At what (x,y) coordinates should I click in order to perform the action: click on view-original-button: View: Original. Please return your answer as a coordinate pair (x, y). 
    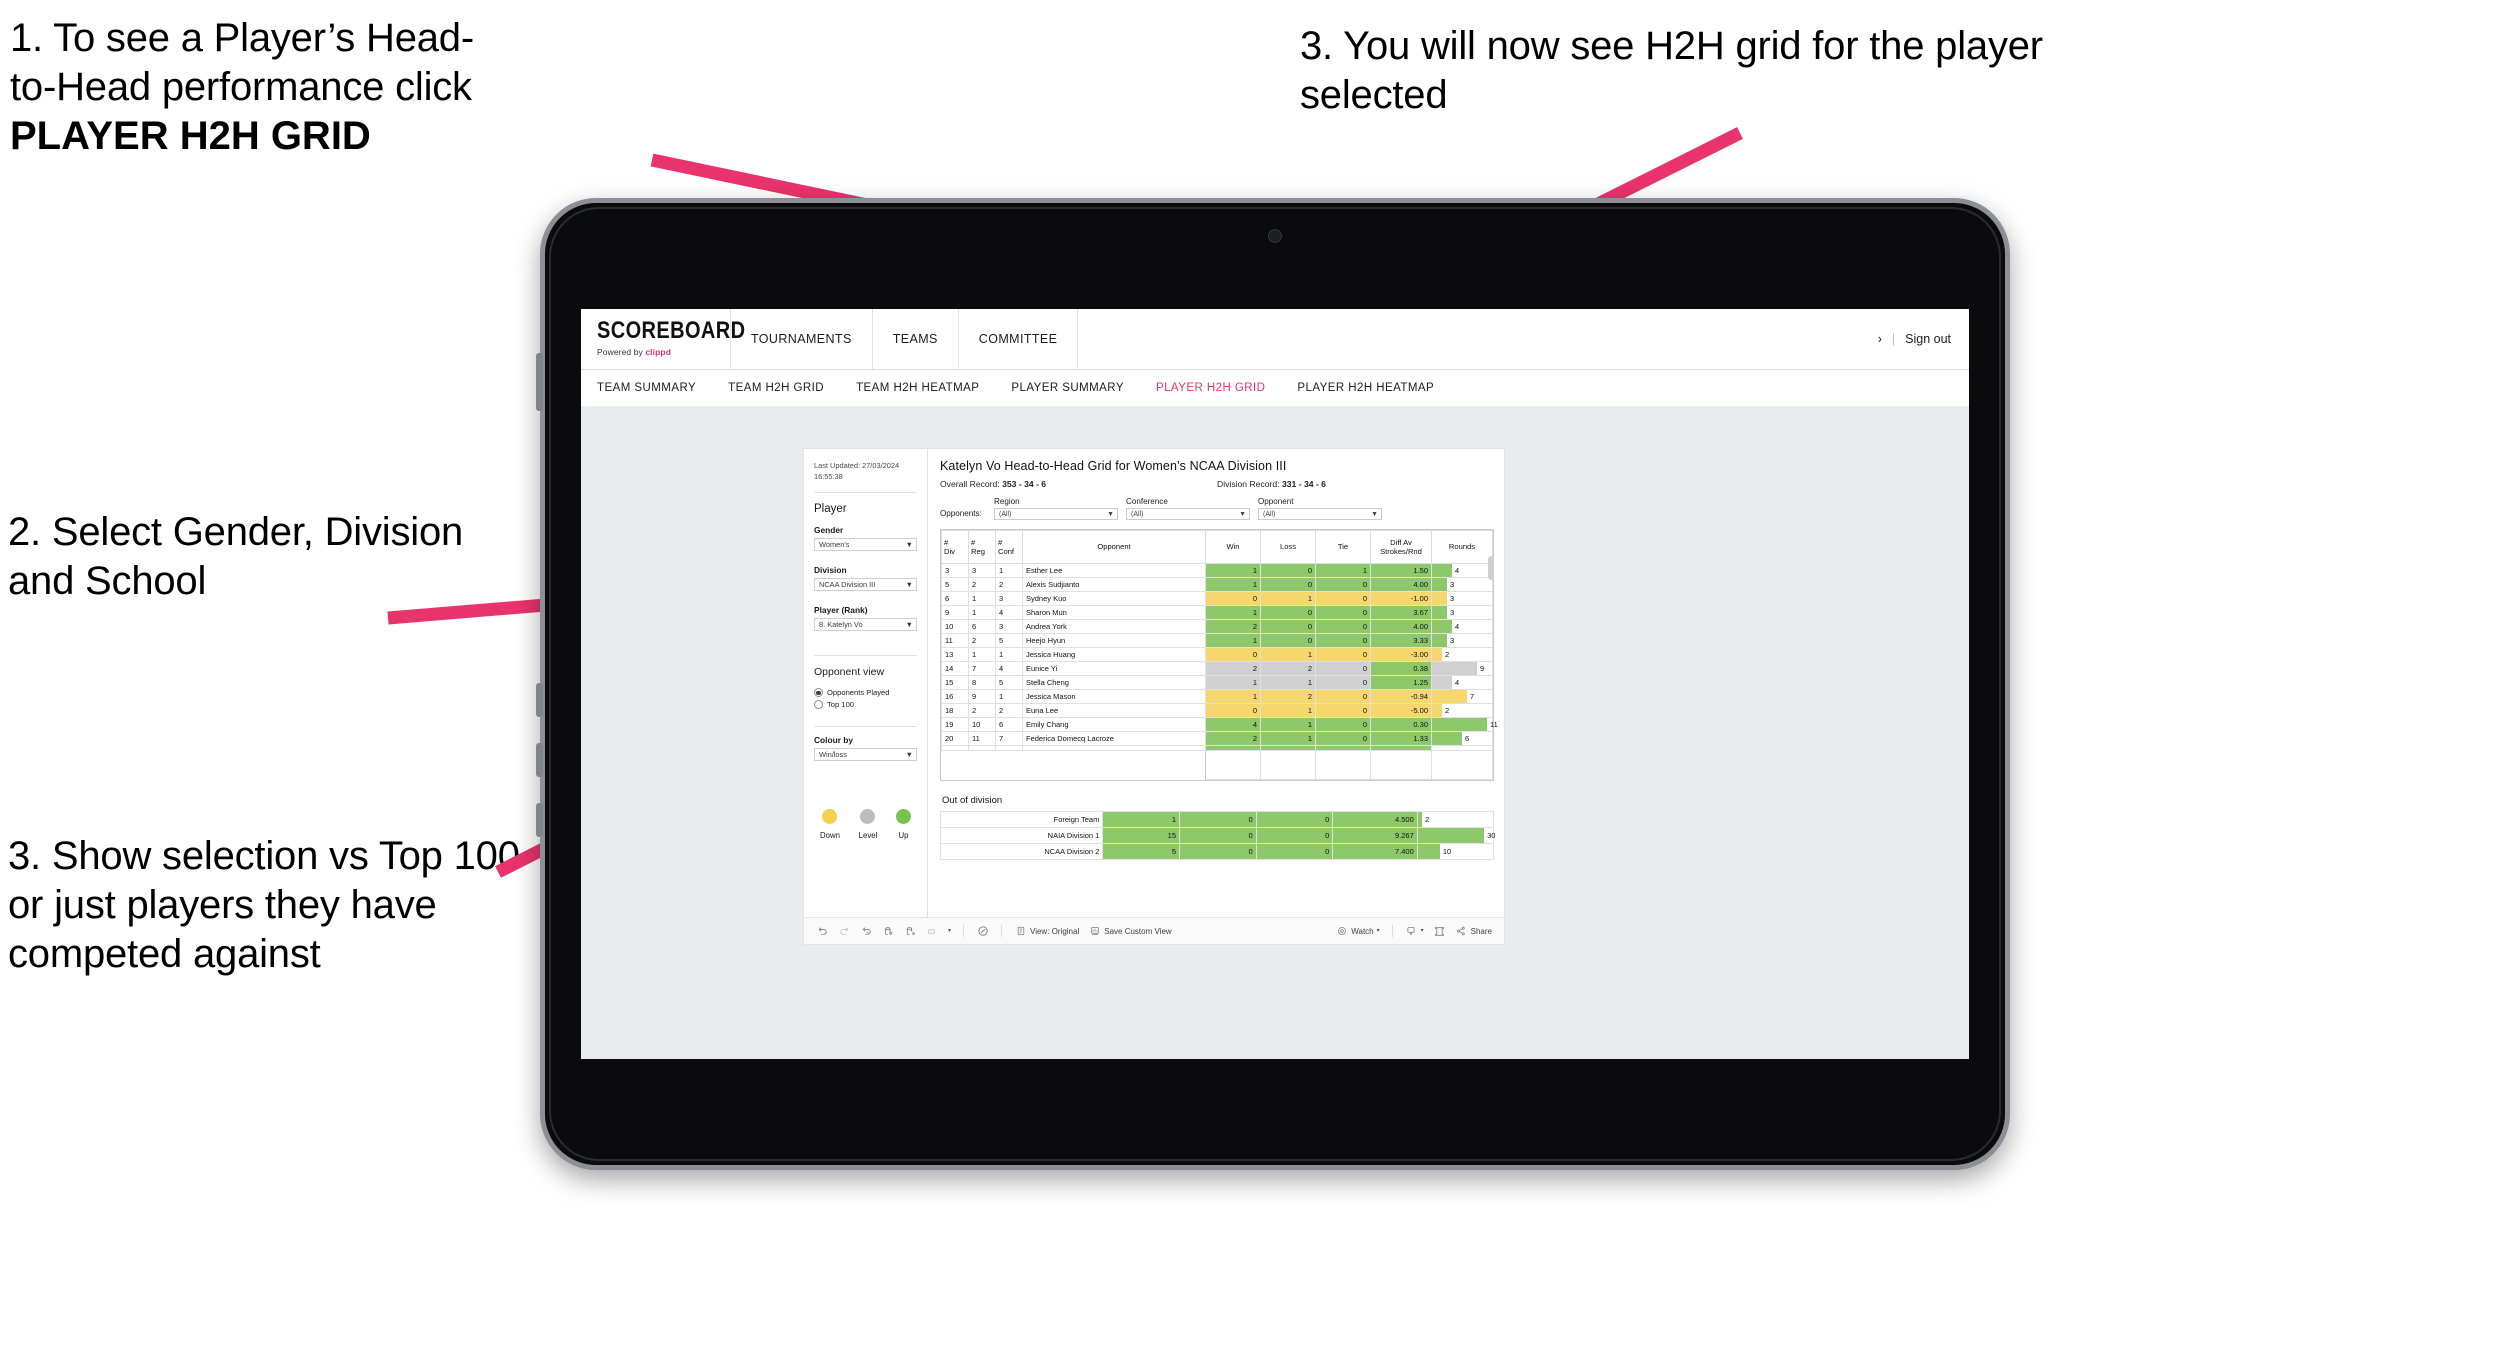
    Looking at the image, I should click on (1046, 931).